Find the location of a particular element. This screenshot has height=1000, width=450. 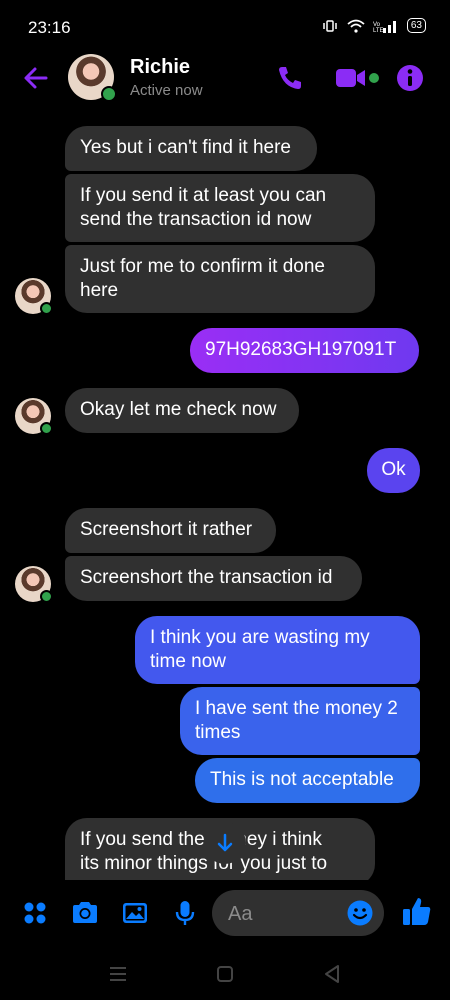

info-button is located at coordinates (410, 78).